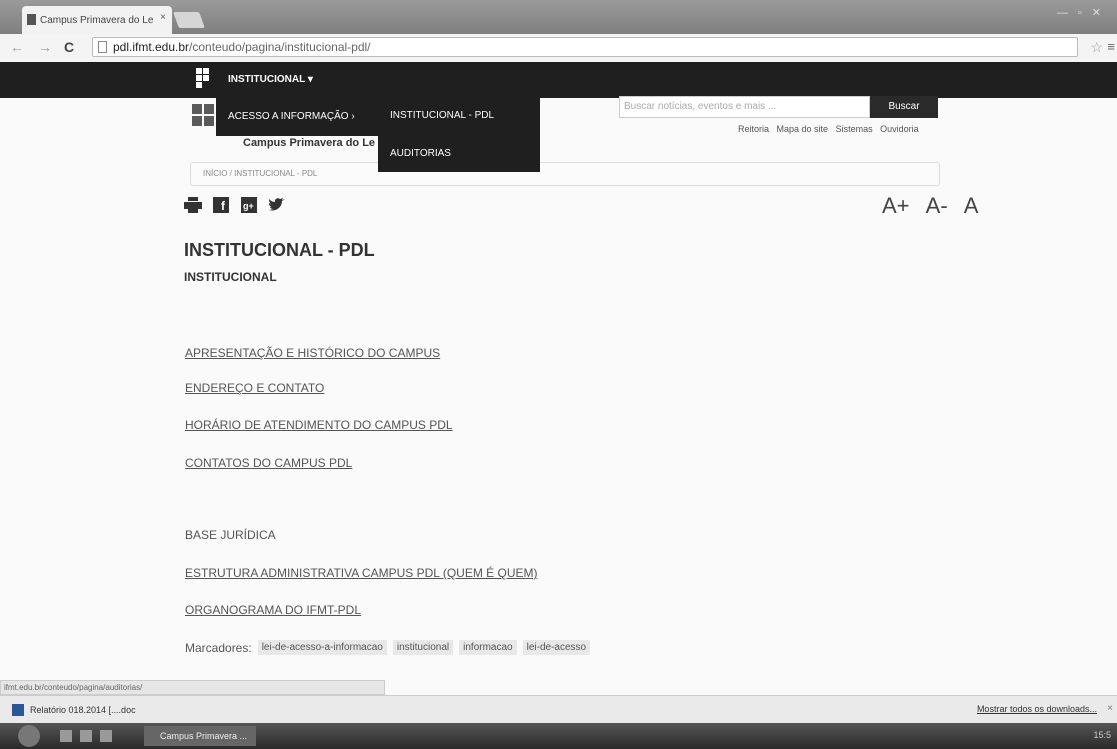 The height and width of the screenshot is (749, 1117). I want to click on font-increase-button: A+, so click(896, 205).